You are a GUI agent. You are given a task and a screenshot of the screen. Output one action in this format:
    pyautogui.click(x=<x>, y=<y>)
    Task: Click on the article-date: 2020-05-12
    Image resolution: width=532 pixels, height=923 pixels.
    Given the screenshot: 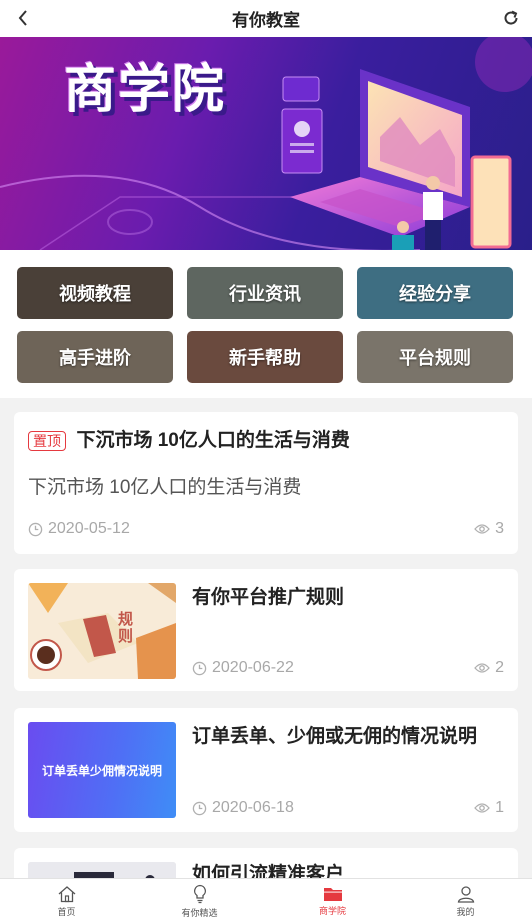 What is the action you would take?
    pyautogui.click(x=79, y=529)
    